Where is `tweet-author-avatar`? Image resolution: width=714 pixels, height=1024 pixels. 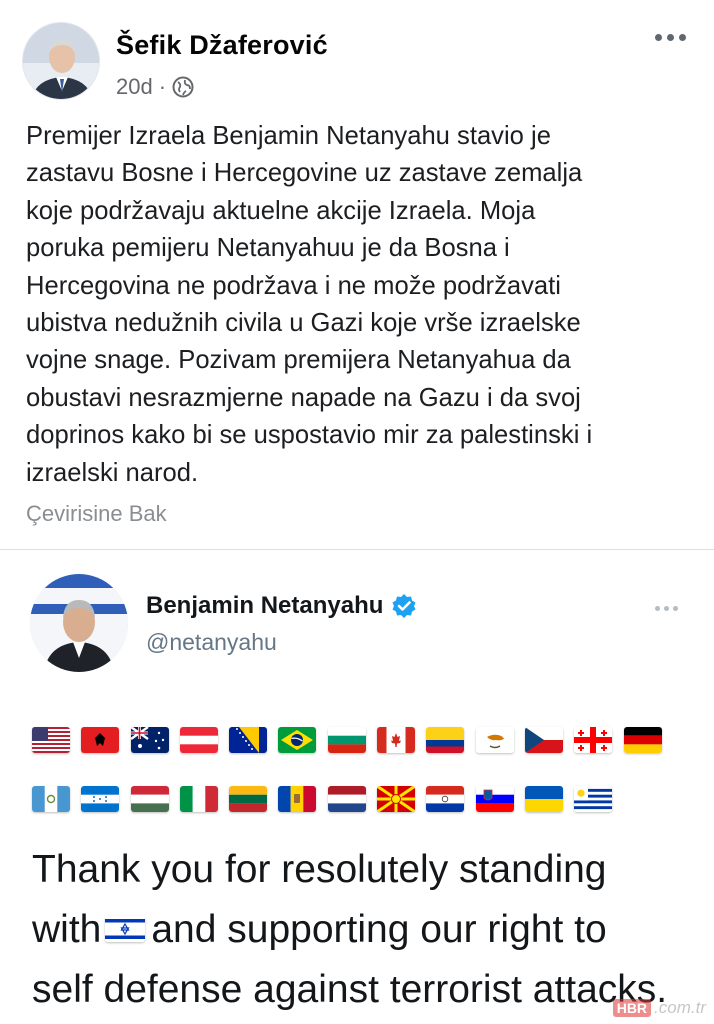 tweet-author-avatar is located at coordinates (79, 623).